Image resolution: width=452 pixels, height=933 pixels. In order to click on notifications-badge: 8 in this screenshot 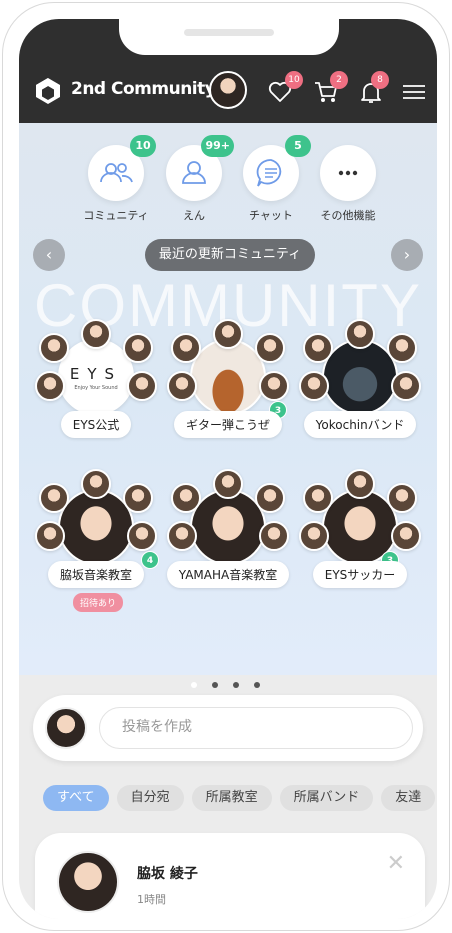, I will do `click(380, 80)`.